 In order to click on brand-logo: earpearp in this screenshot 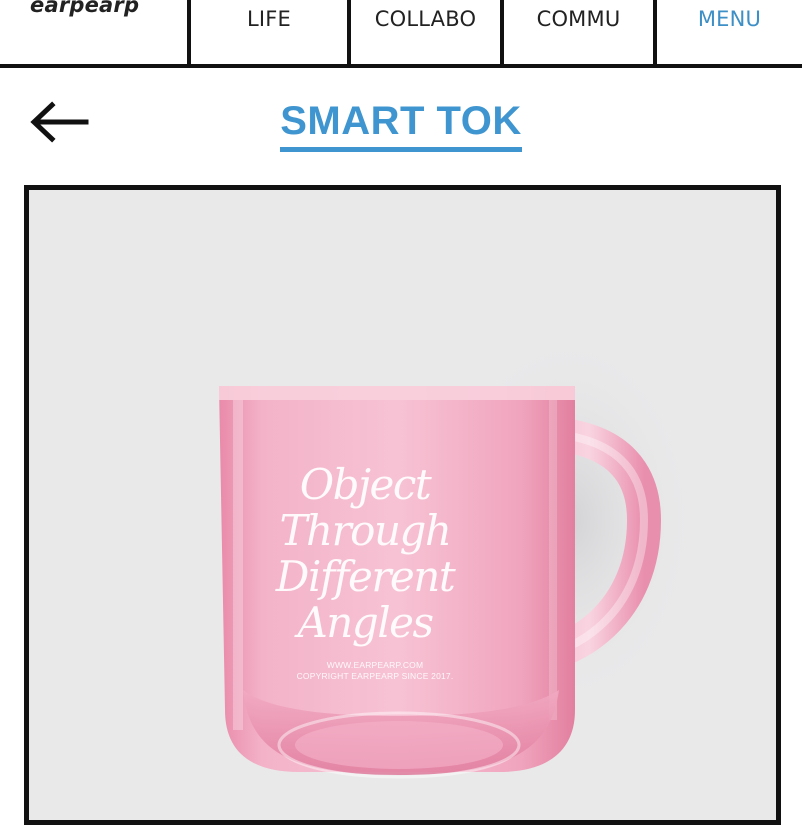, I will do `click(84, 8)`.